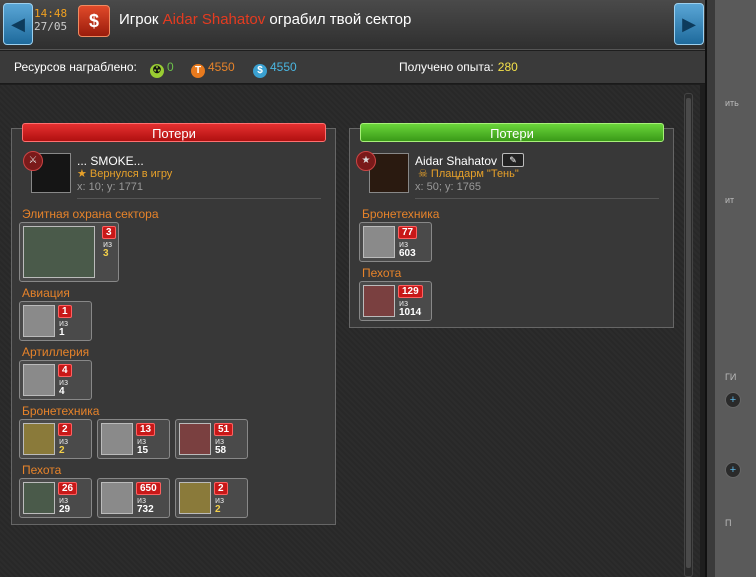 The height and width of the screenshot is (577, 756). Describe the element at coordinates (145, 509) in the screenshot. I see `unit-total: 732` at that location.